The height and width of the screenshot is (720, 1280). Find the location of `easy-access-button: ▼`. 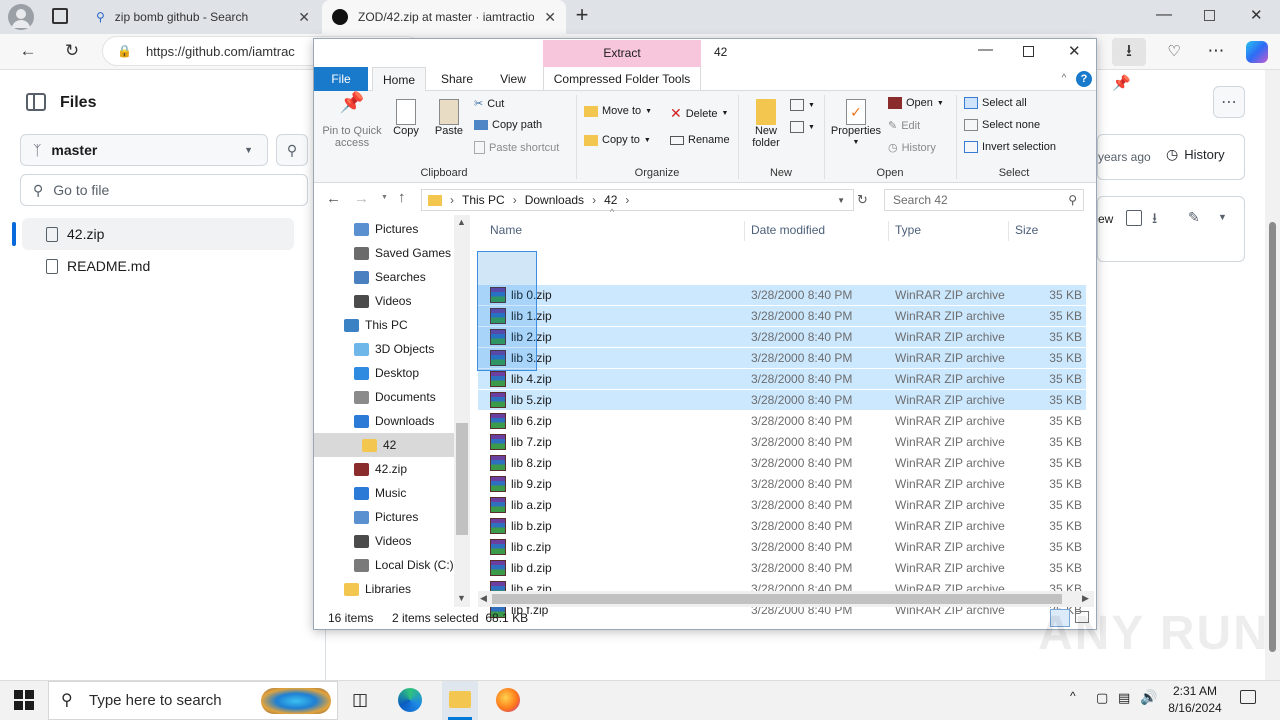

easy-access-button: ▼ is located at coordinates (802, 127).